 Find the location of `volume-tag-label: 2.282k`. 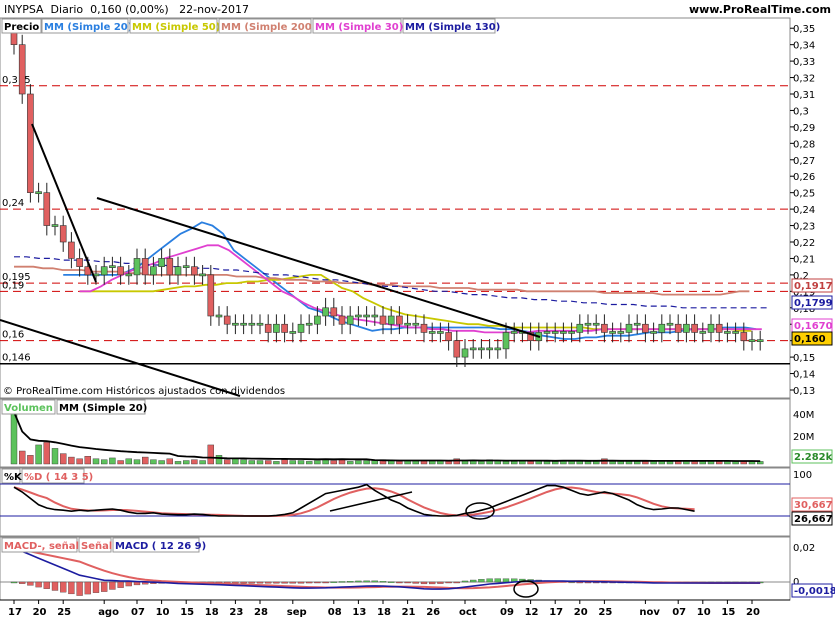

volume-tag-label: 2.282k is located at coordinates (813, 457).